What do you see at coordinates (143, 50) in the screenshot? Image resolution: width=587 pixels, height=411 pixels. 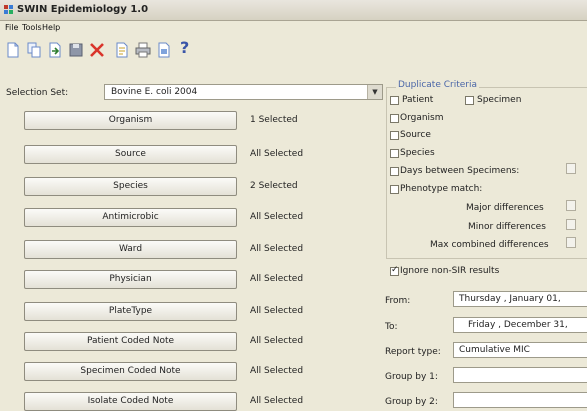 I see `print-icon` at bounding box center [143, 50].